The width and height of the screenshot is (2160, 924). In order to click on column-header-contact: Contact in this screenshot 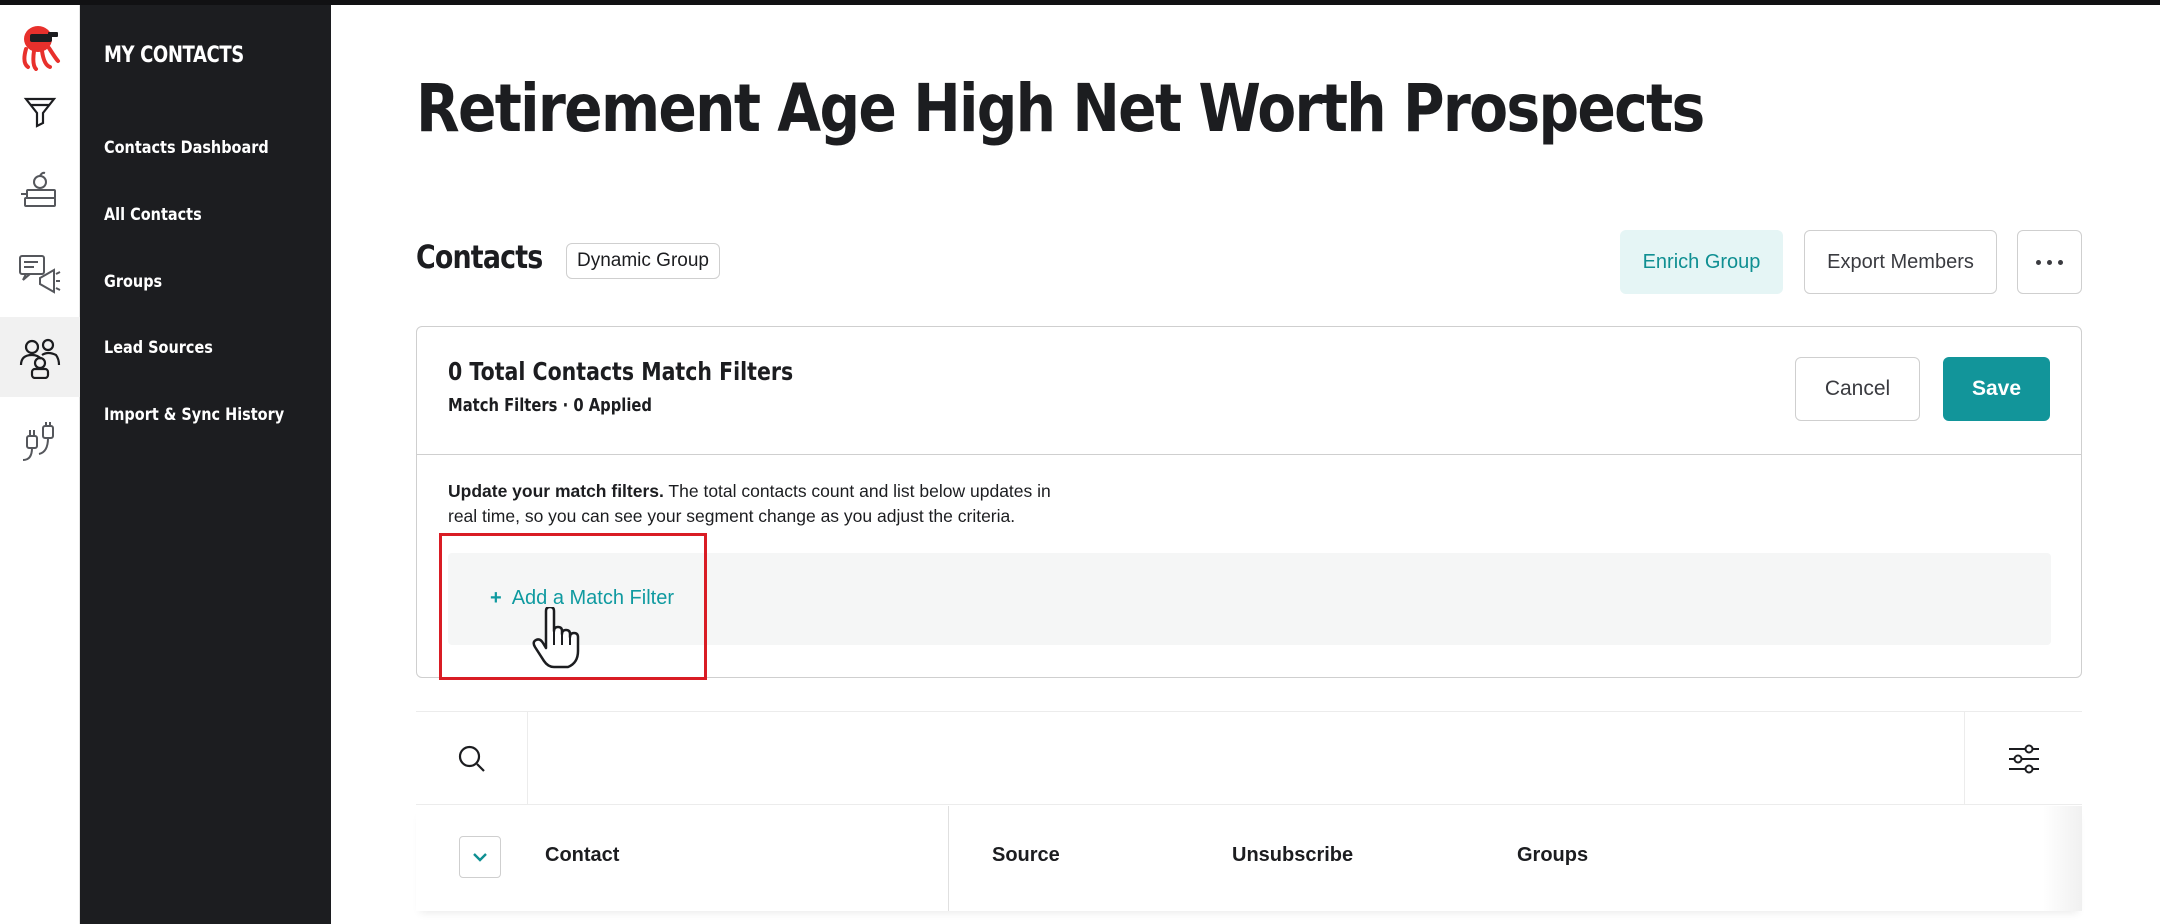, I will do `click(582, 855)`.